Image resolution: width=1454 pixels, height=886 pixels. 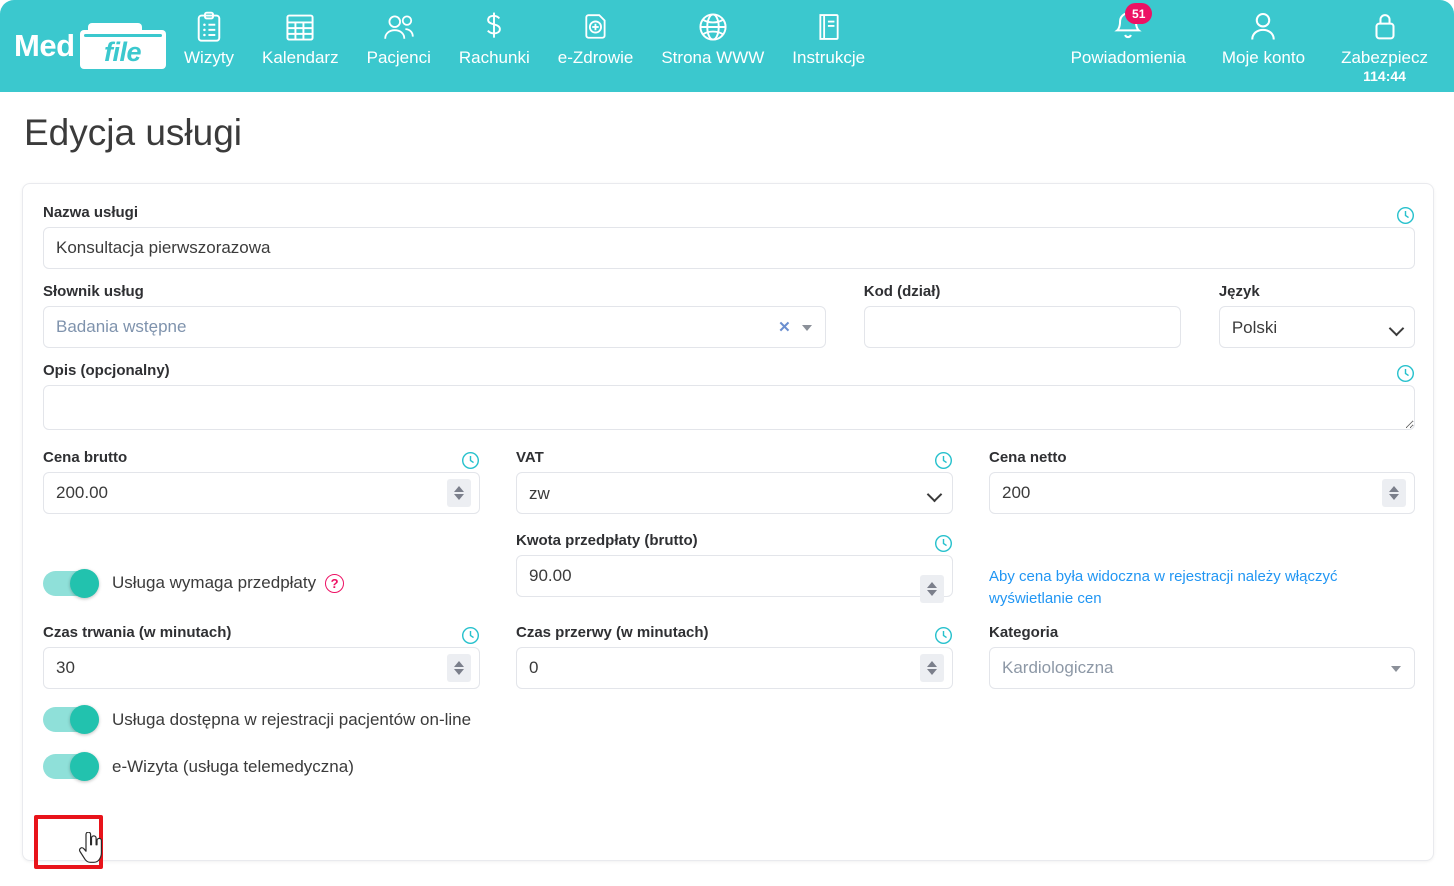 I want to click on nav-label: e-Zdrowie, so click(x=595, y=57).